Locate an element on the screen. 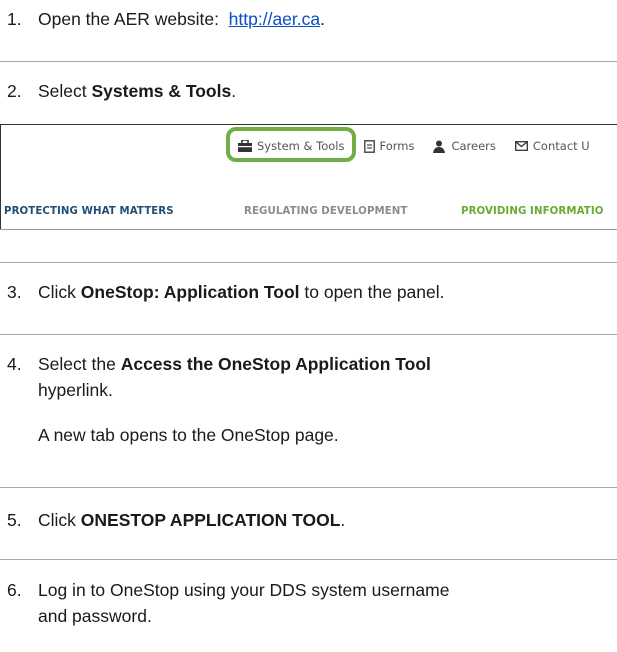 The height and width of the screenshot is (652, 617). step-5: 5. Click ONESTOP APPLICATION TOOL. is located at coordinates (176, 520).